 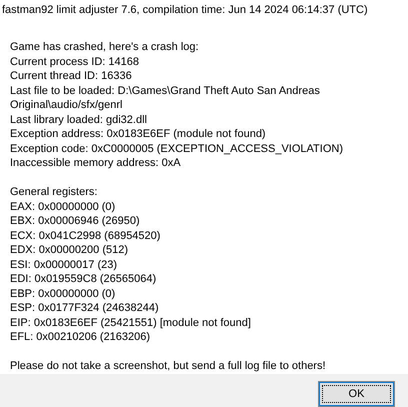 What do you see at coordinates (63, 293) in the screenshot?
I see `register-line: EBP: 0x00000000 (0)` at bounding box center [63, 293].